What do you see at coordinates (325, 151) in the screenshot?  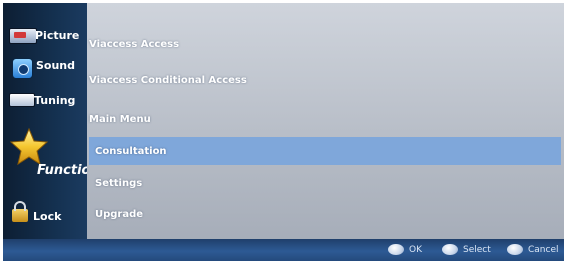 I see `menu-item-consultation: Consultation` at bounding box center [325, 151].